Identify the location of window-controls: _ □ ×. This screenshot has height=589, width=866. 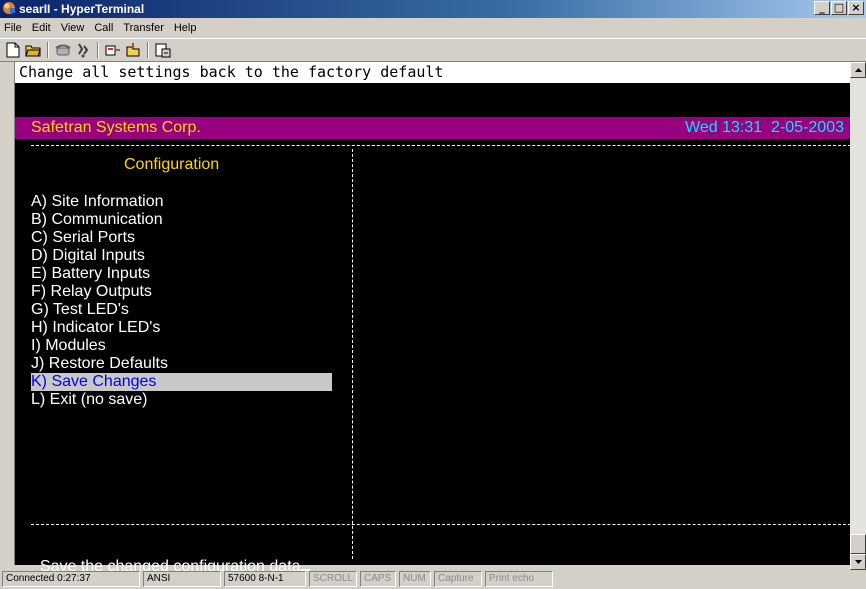
(838, 8).